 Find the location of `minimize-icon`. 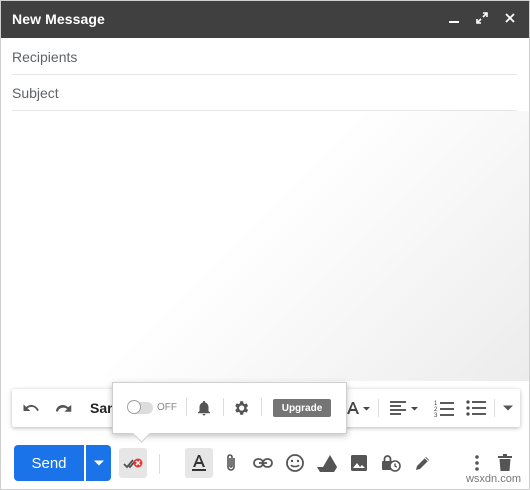

minimize-icon is located at coordinates (454, 18).